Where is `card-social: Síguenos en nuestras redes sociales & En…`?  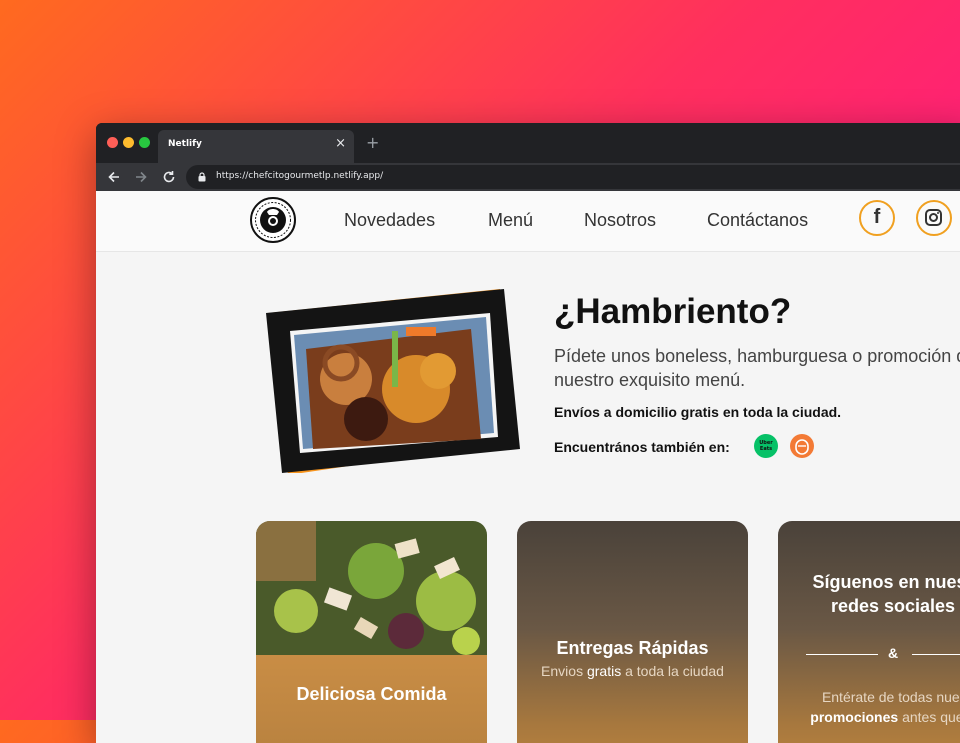 card-social: Síguenos en nuestras redes sociales & En… is located at coordinates (869, 632).